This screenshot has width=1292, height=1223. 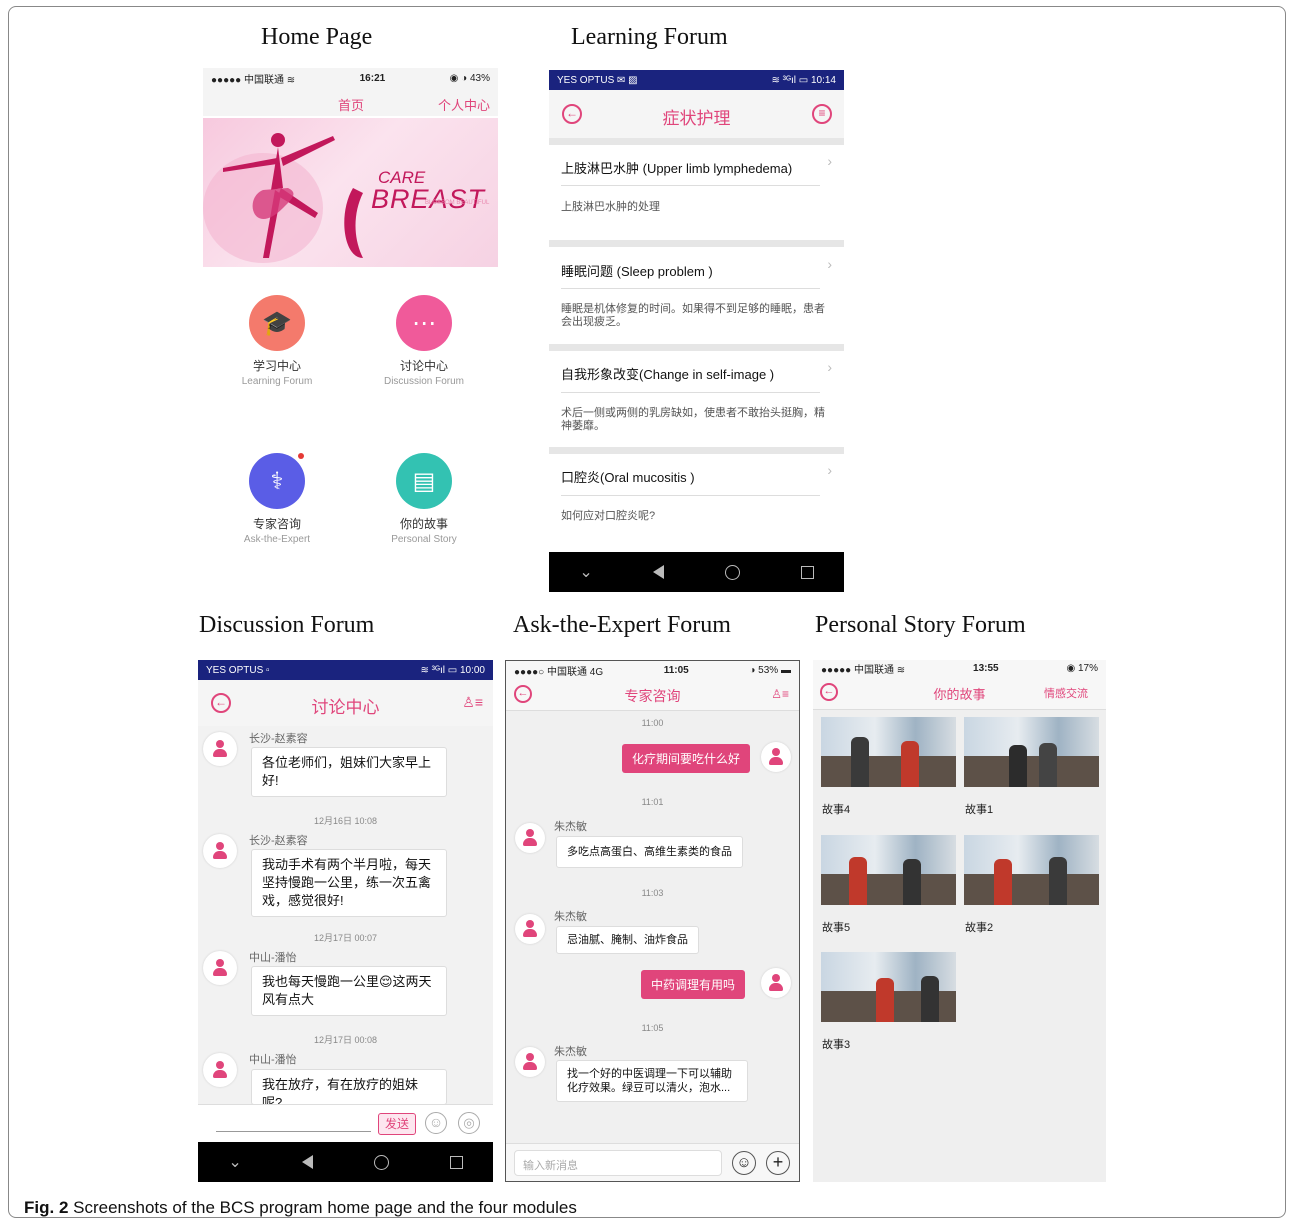 What do you see at coordinates (863, 670) in the screenshot?
I see `carrier-text: ●●●●● 中国联通 ≋` at bounding box center [863, 670].